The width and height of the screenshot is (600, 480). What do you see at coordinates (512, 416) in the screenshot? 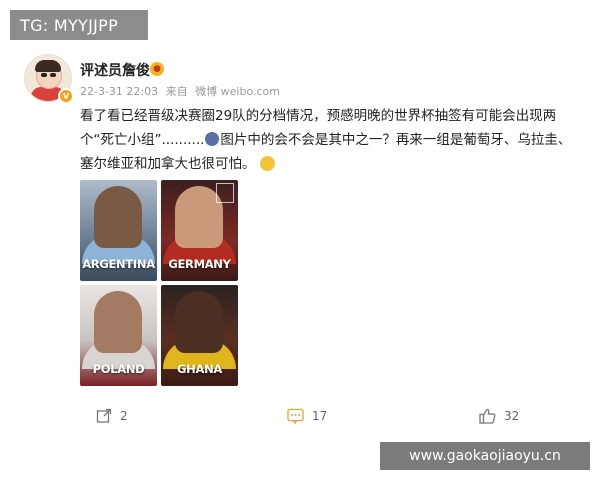
I see `like-count: 32` at bounding box center [512, 416].